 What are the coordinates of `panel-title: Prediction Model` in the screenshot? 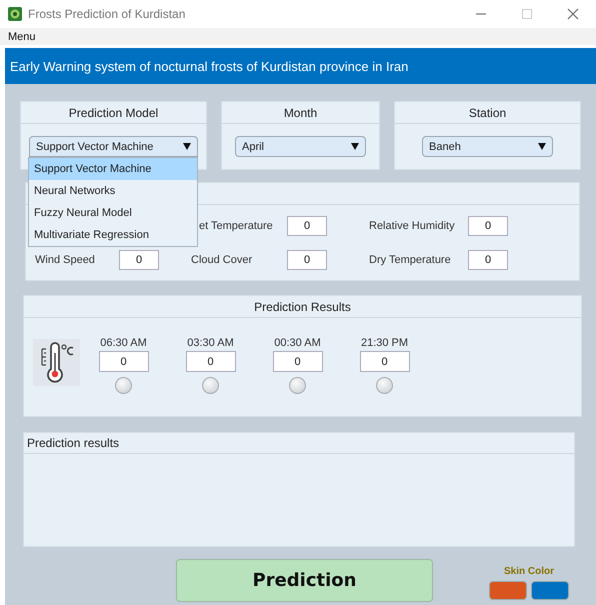 It's located at (113, 113).